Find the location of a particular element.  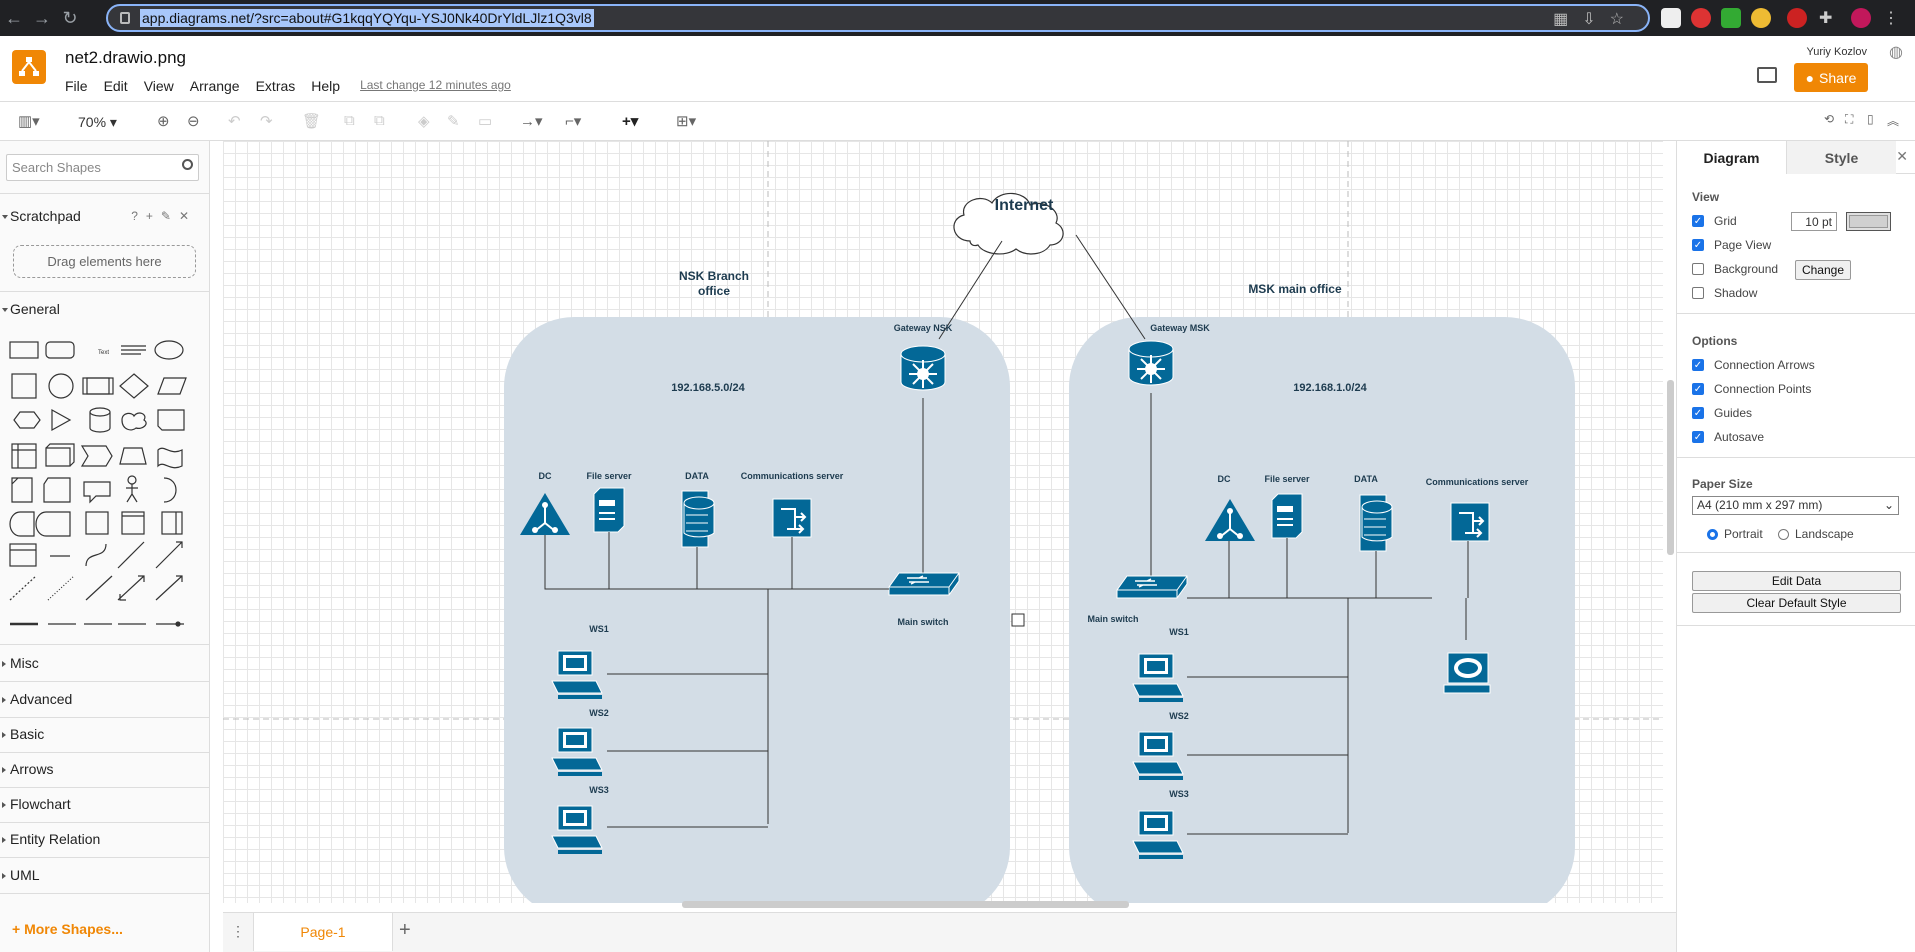

paper-size-select: A4 (210 mm x 297 mm) ⌄ is located at coordinates (1795, 505).